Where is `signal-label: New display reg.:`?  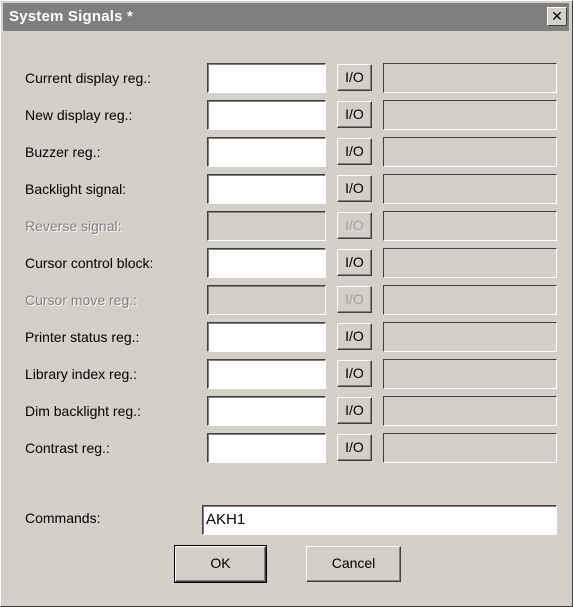
signal-label: New display reg.: is located at coordinates (79, 115).